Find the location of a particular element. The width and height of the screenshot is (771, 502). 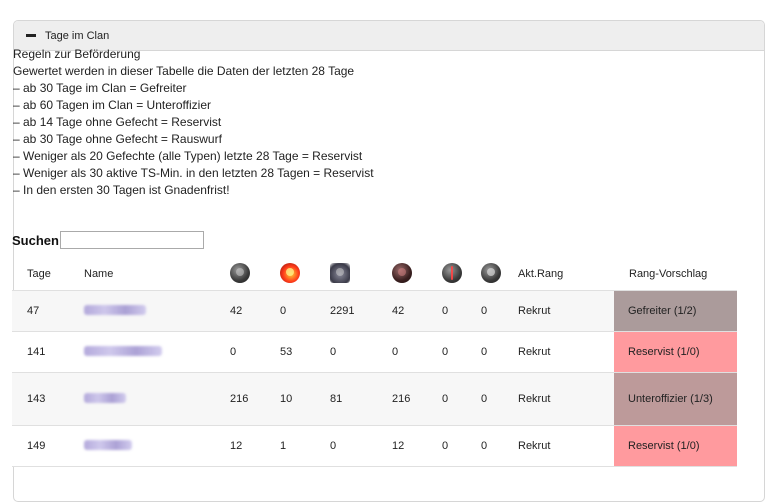

rules-line: Regeln zur Beförderung is located at coordinates (77, 54).